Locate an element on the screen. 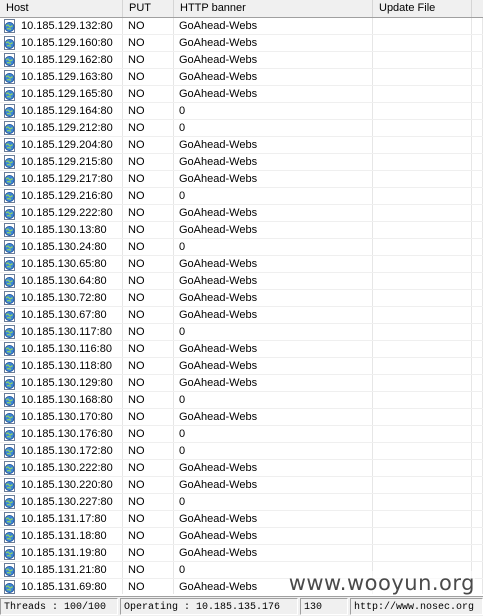 The height and width of the screenshot is (616, 483). column-header-host: Host is located at coordinates (61, 8).